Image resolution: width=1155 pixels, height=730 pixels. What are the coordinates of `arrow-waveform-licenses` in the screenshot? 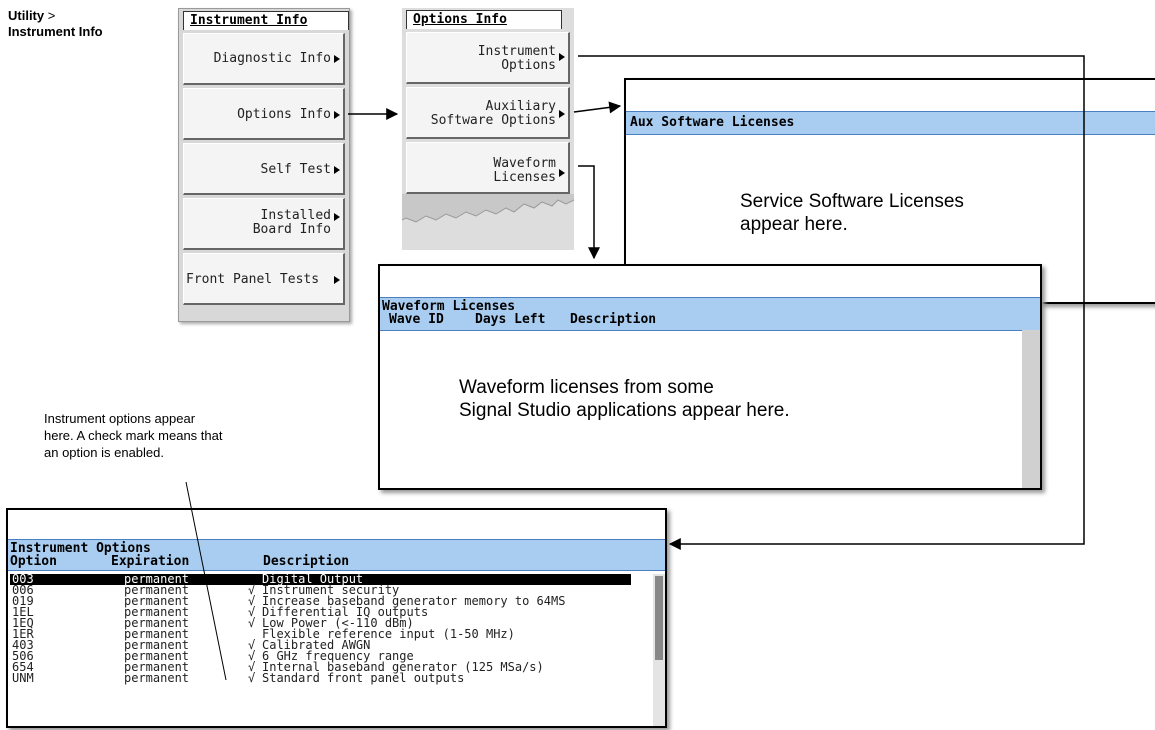 It's located at (589, 212).